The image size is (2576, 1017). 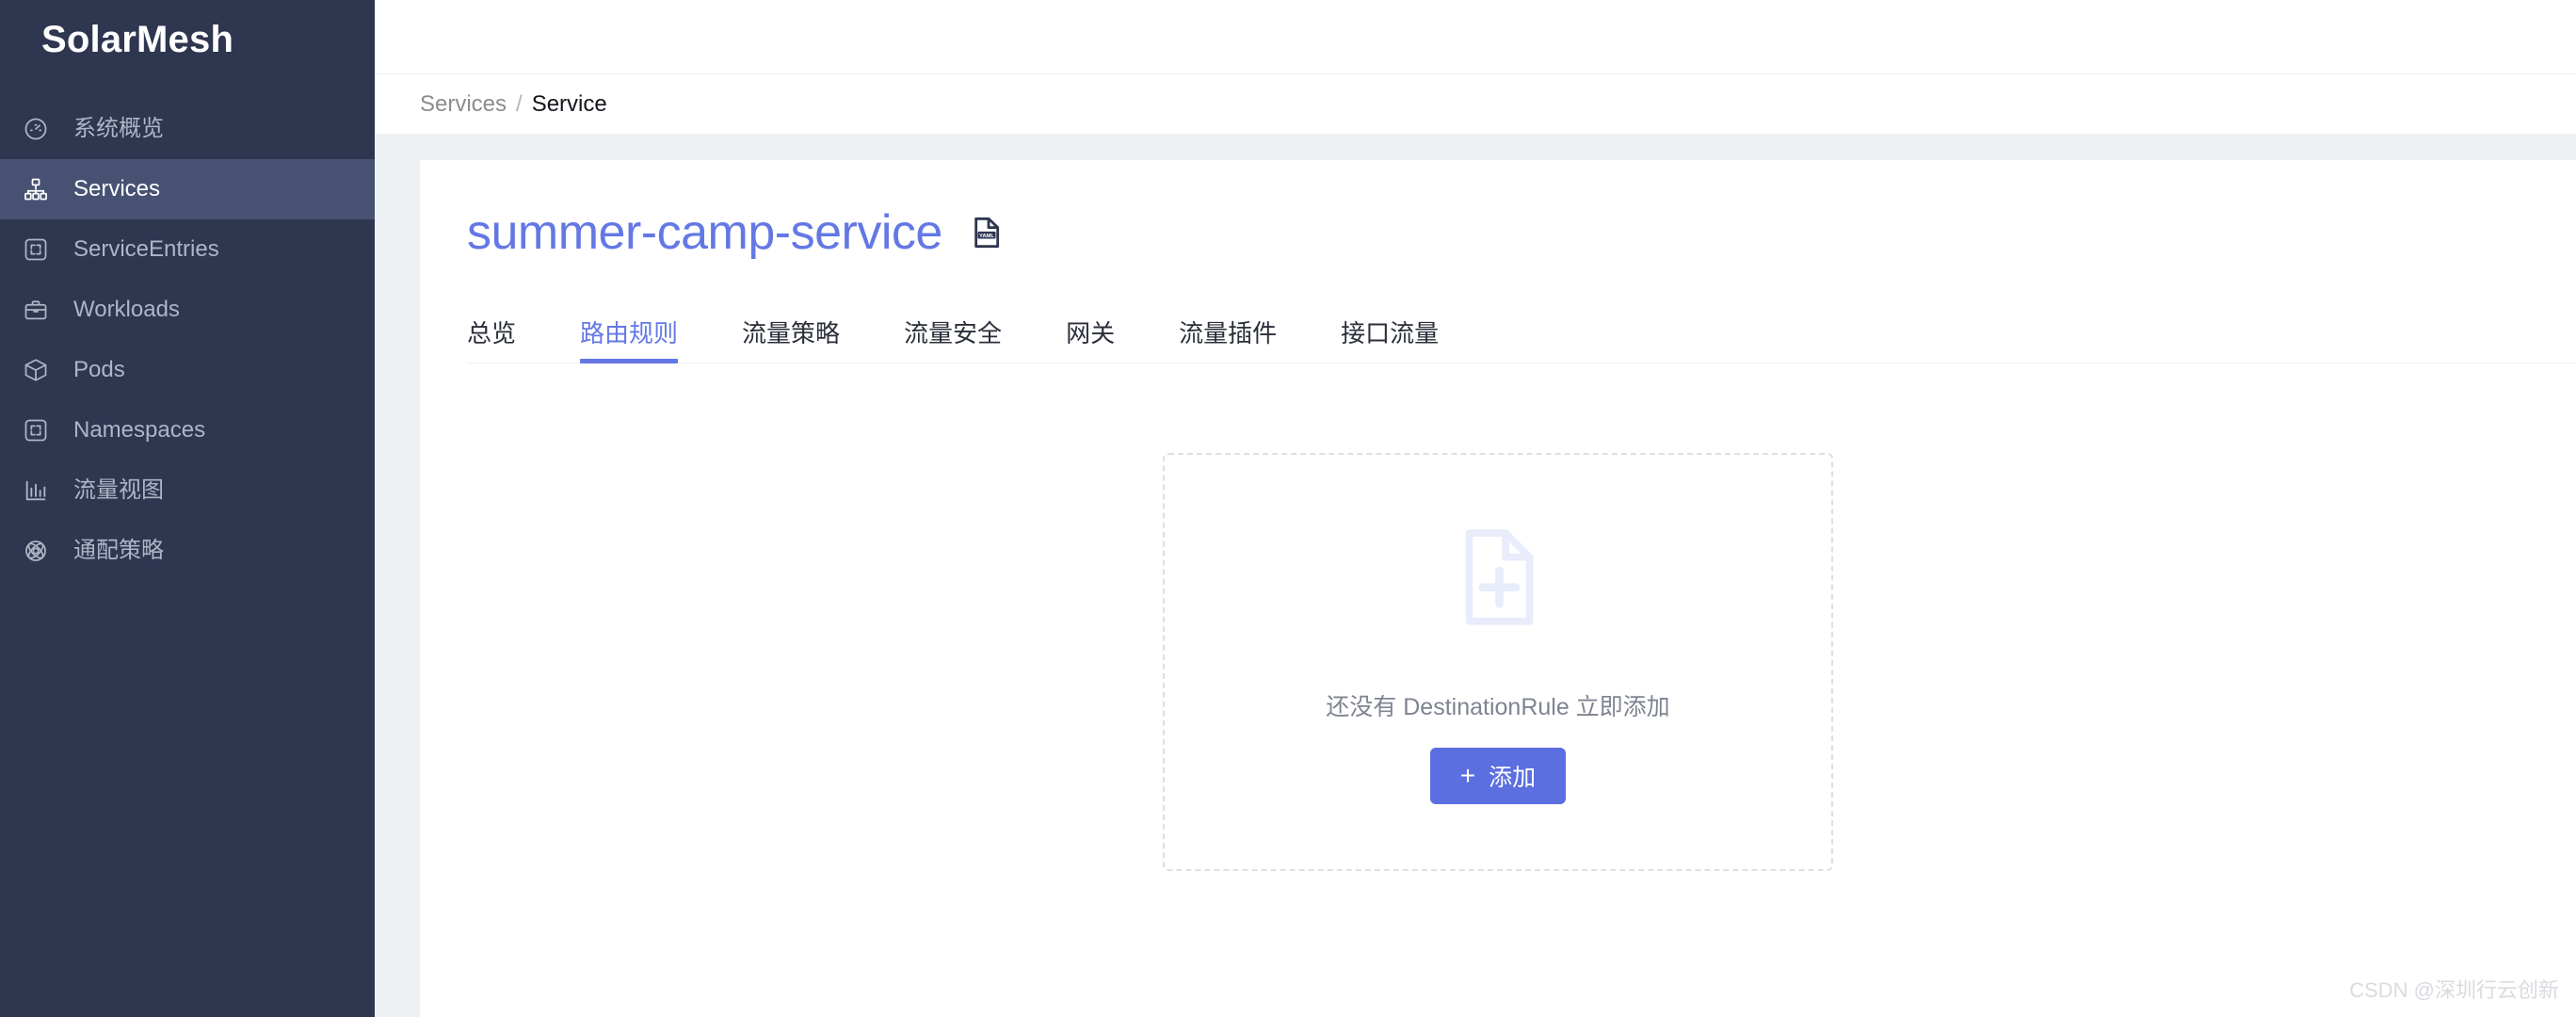 What do you see at coordinates (704, 233) in the screenshot?
I see `page-title: summer-camp-service` at bounding box center [704, 233].